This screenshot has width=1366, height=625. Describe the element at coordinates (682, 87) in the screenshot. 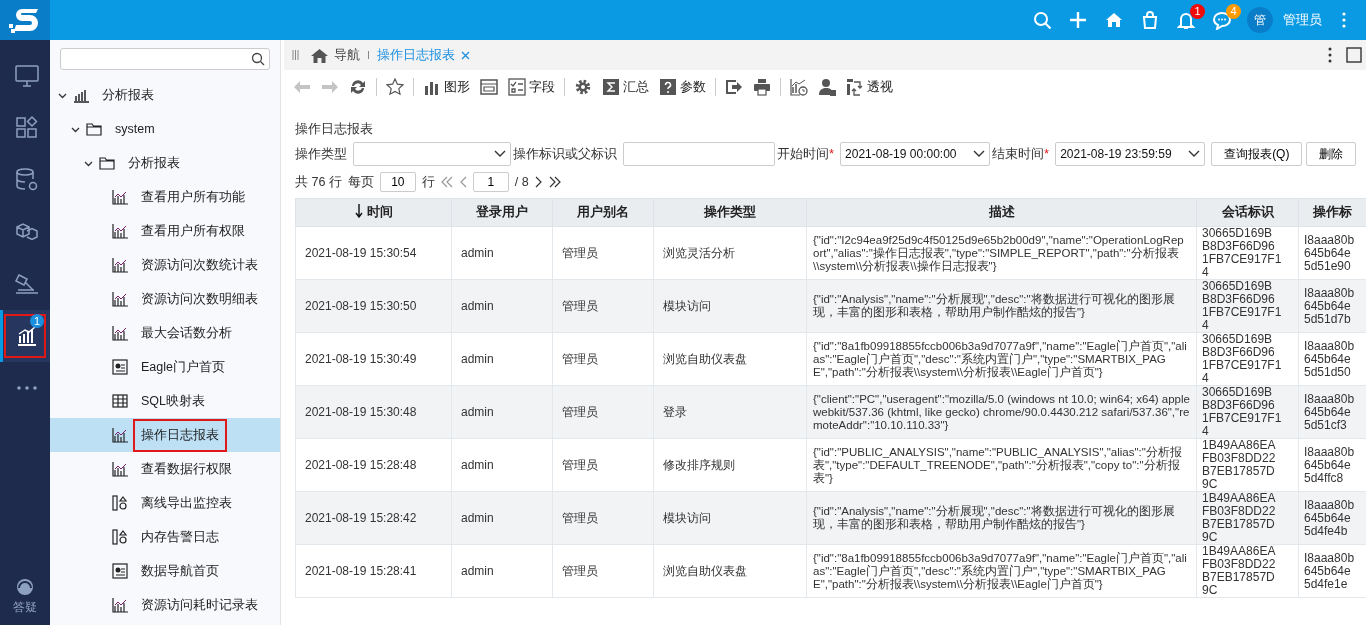

I see `toolbar-button: 参数` at that location.